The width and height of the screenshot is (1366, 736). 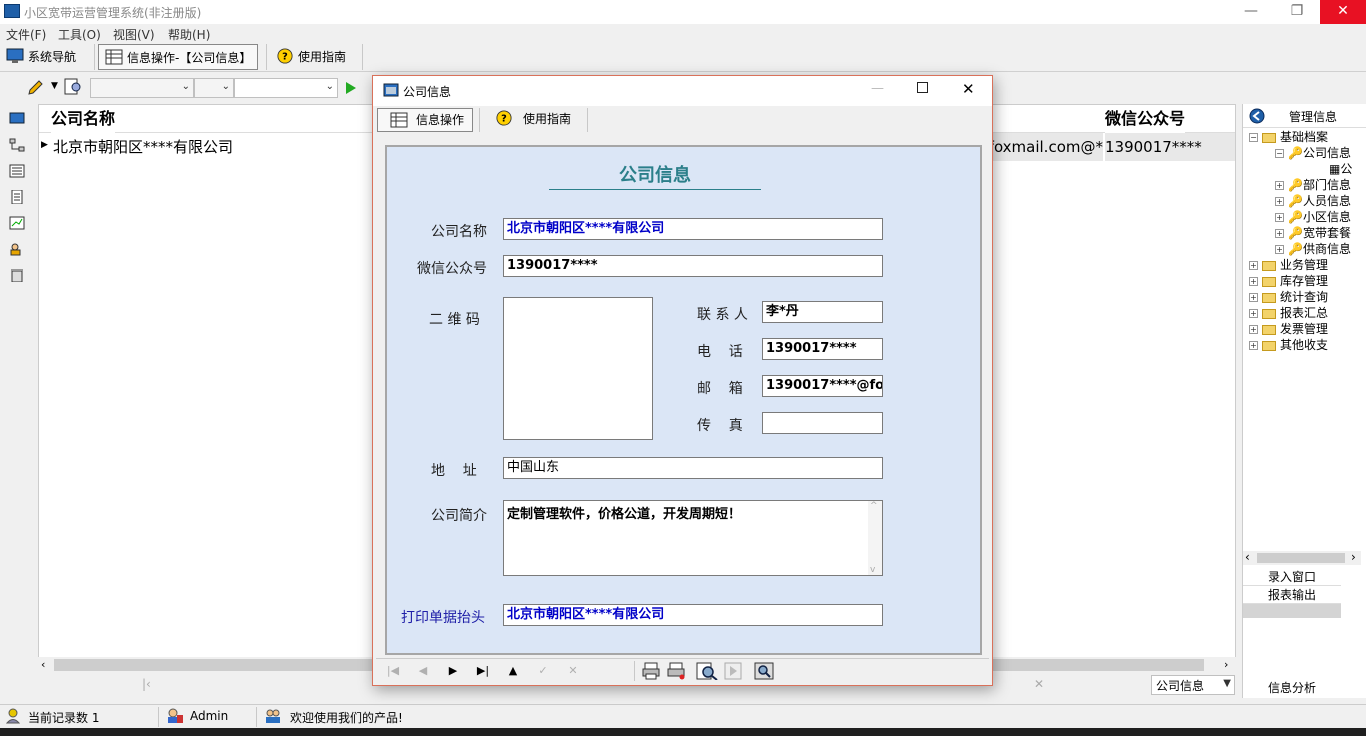 I want to click on pencil-icon, so click(x=35, y=88).